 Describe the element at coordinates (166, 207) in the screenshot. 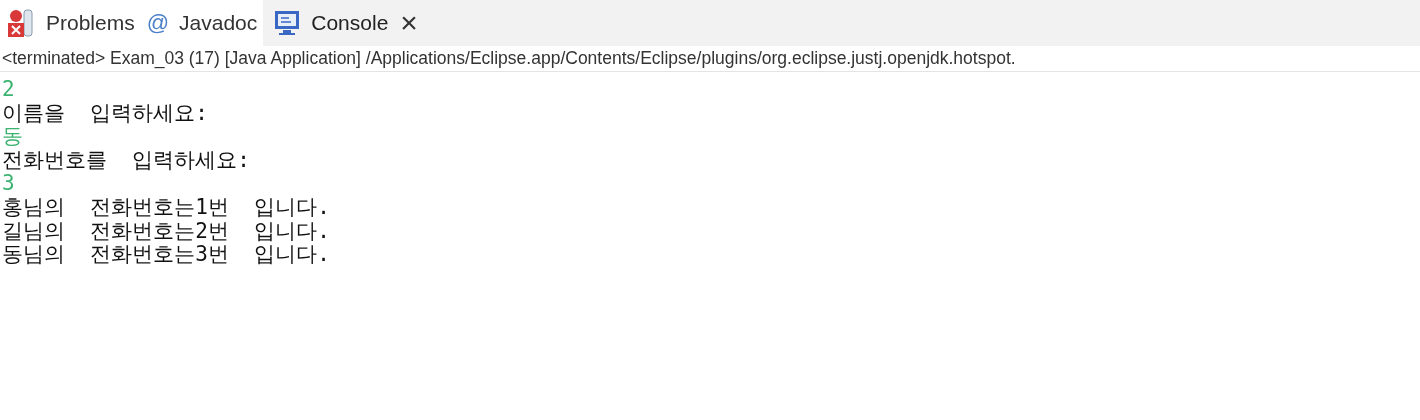

I see `output-line: 홍님의 전화번호는1번 입니다.` at that location.